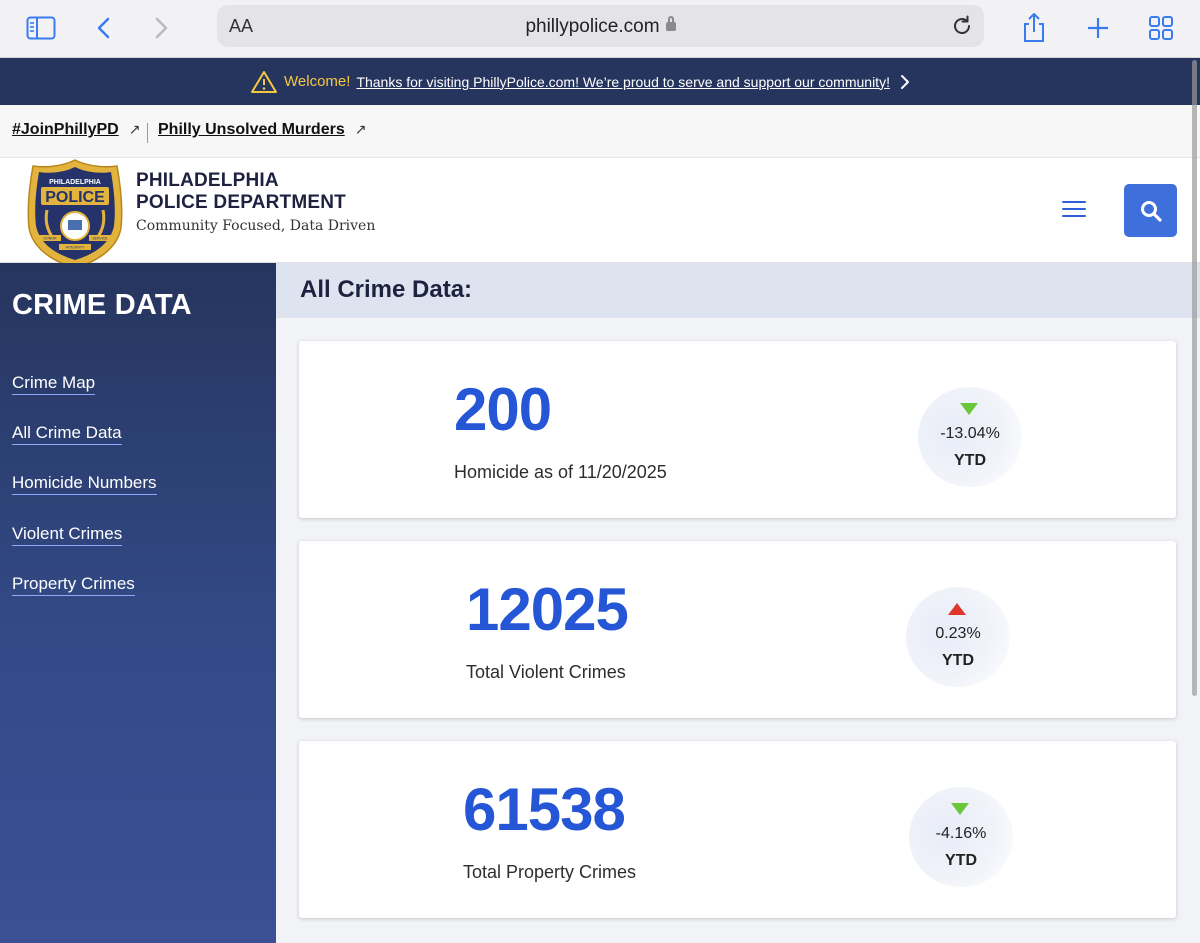 This screenshot has width=1200, height=943. What do you see at coordinates (1074, 211) in the screenshot?
I see `menu-icon` at bounding box center [1074, 211].